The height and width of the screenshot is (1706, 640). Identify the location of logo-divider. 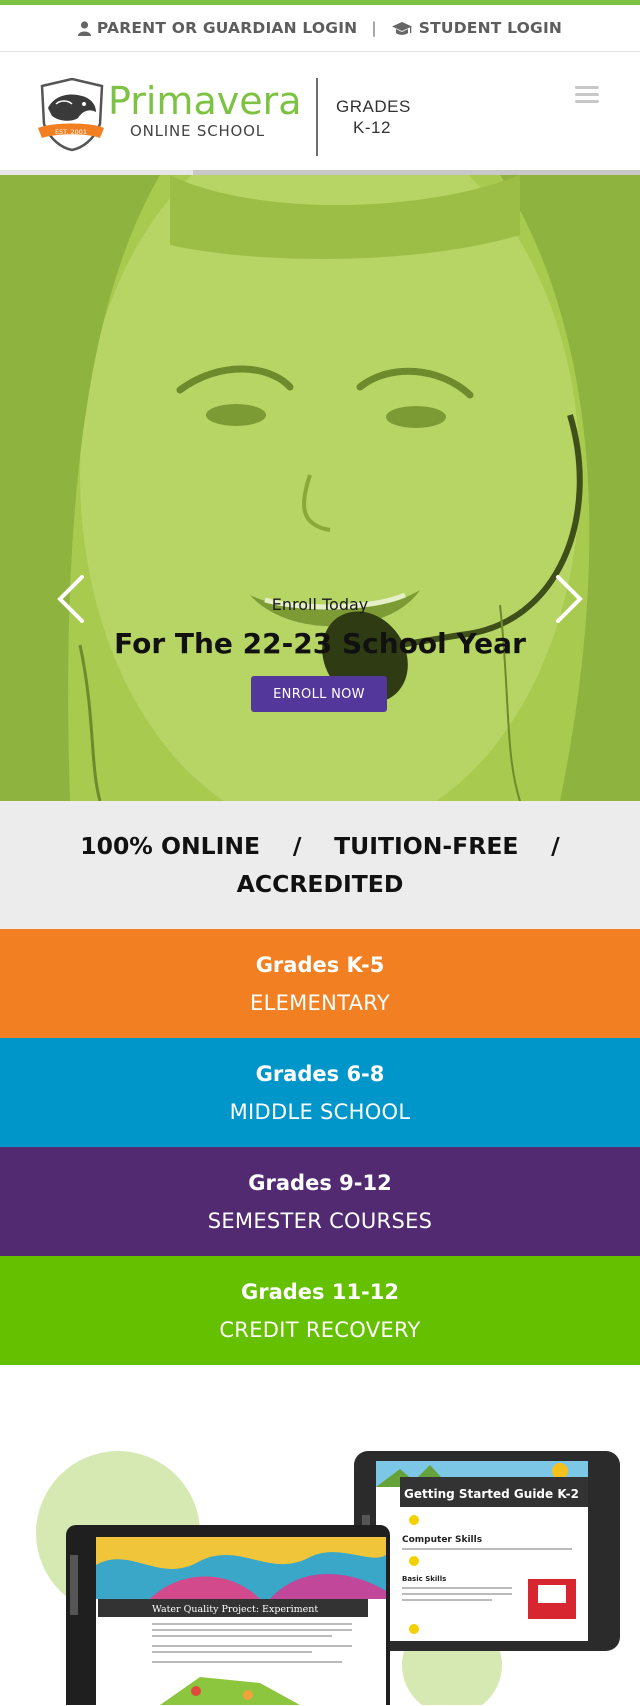
(317, 117).